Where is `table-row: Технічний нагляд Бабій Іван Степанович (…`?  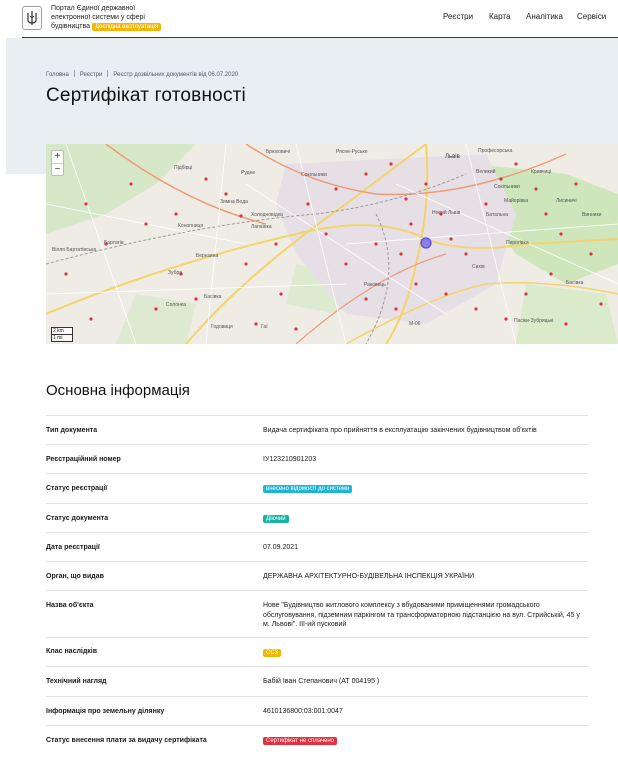
table-row: Технічний нагляд Бабій Іван Степанович (… is located at coordinates (317, 681).